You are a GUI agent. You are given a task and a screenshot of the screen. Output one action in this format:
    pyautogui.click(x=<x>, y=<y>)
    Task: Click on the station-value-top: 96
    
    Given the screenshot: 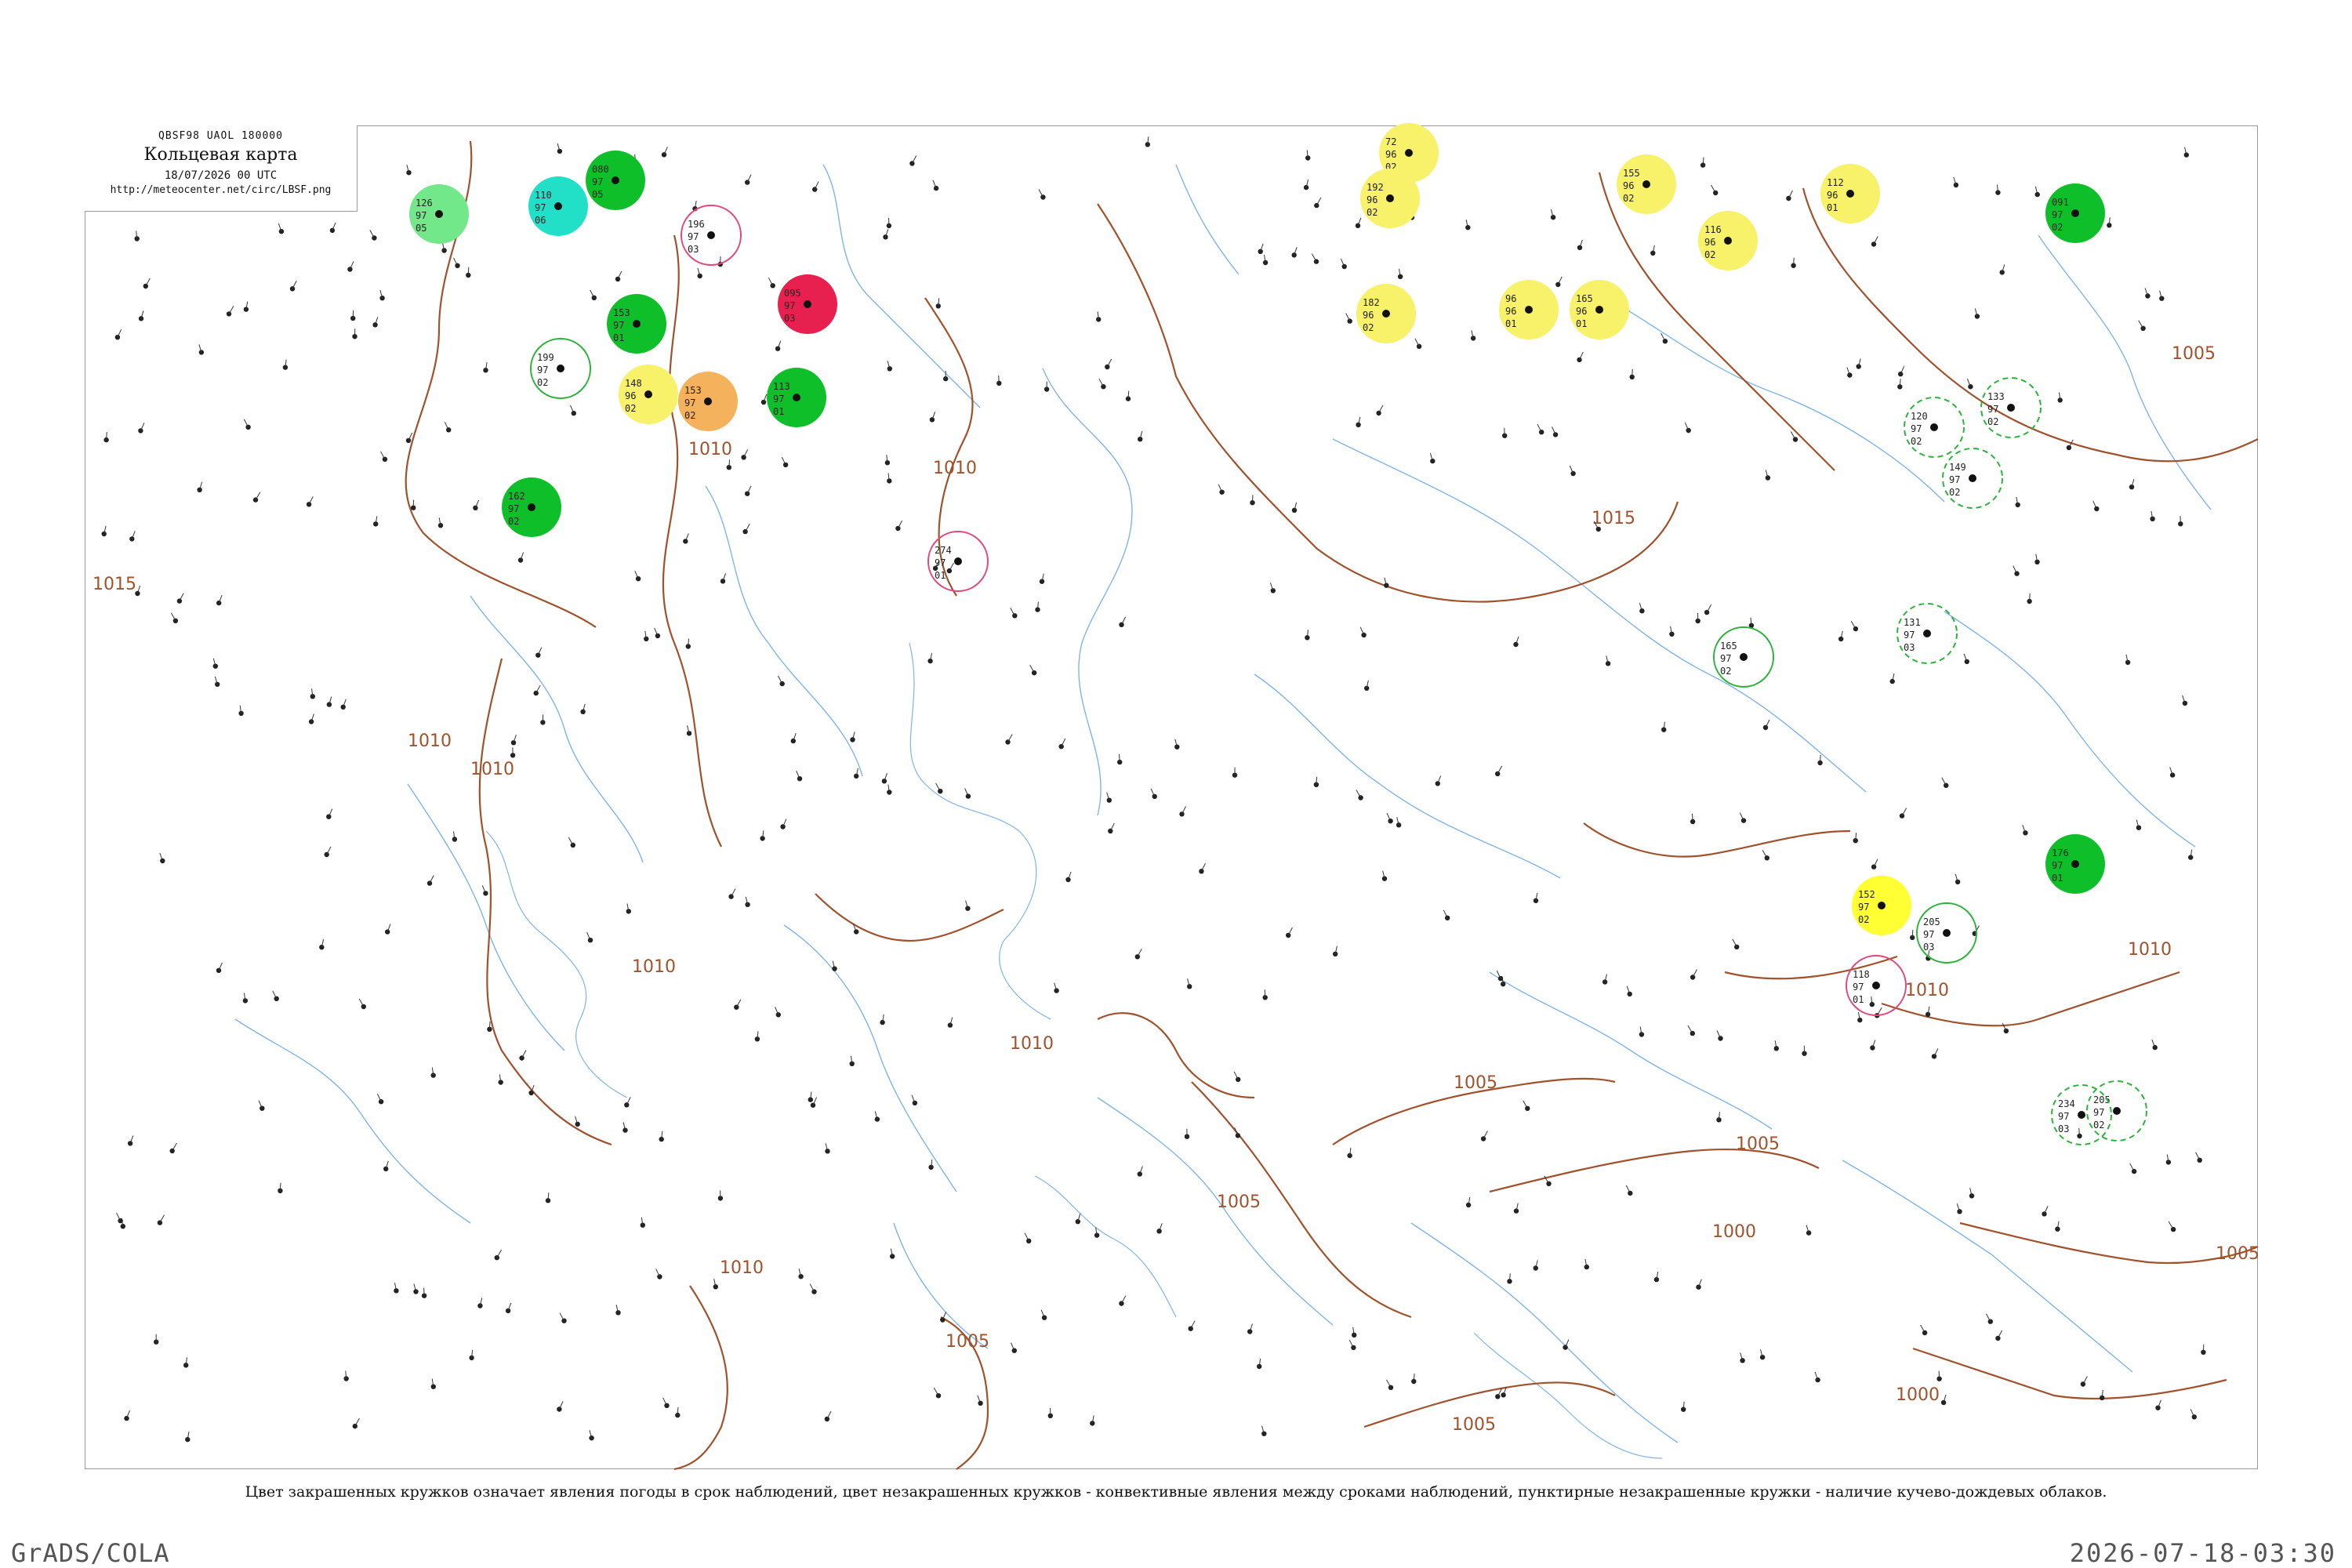 What is the action you would take?
    pyautogui.click(x=1510, y=298)
    